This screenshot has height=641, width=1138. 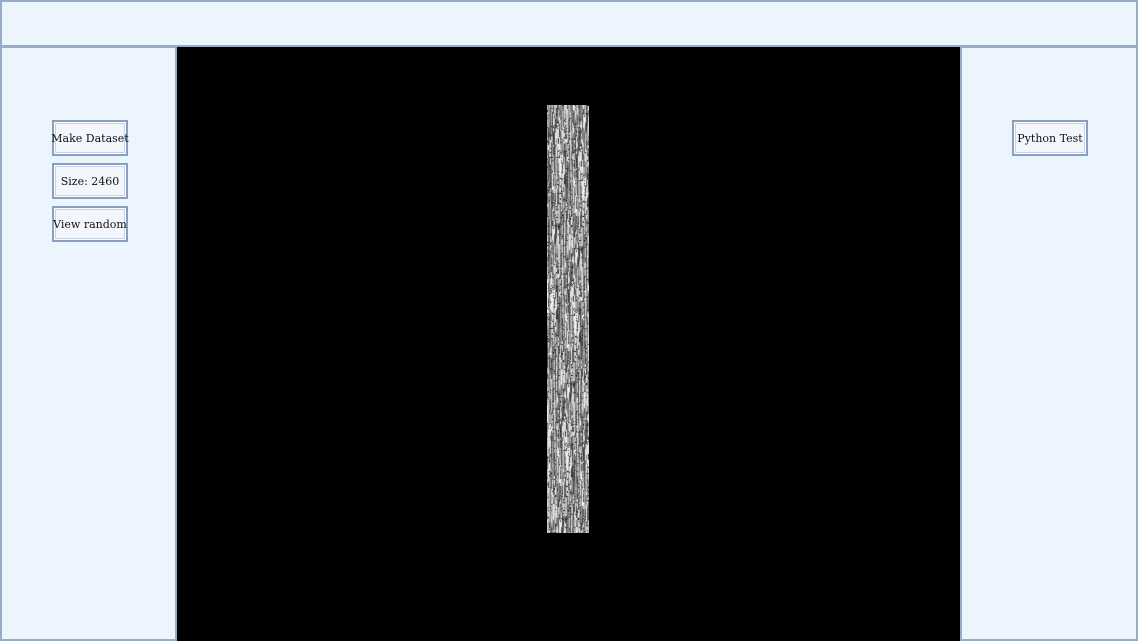 I want to click on noise-strip-image, so click(x=568, y=319).